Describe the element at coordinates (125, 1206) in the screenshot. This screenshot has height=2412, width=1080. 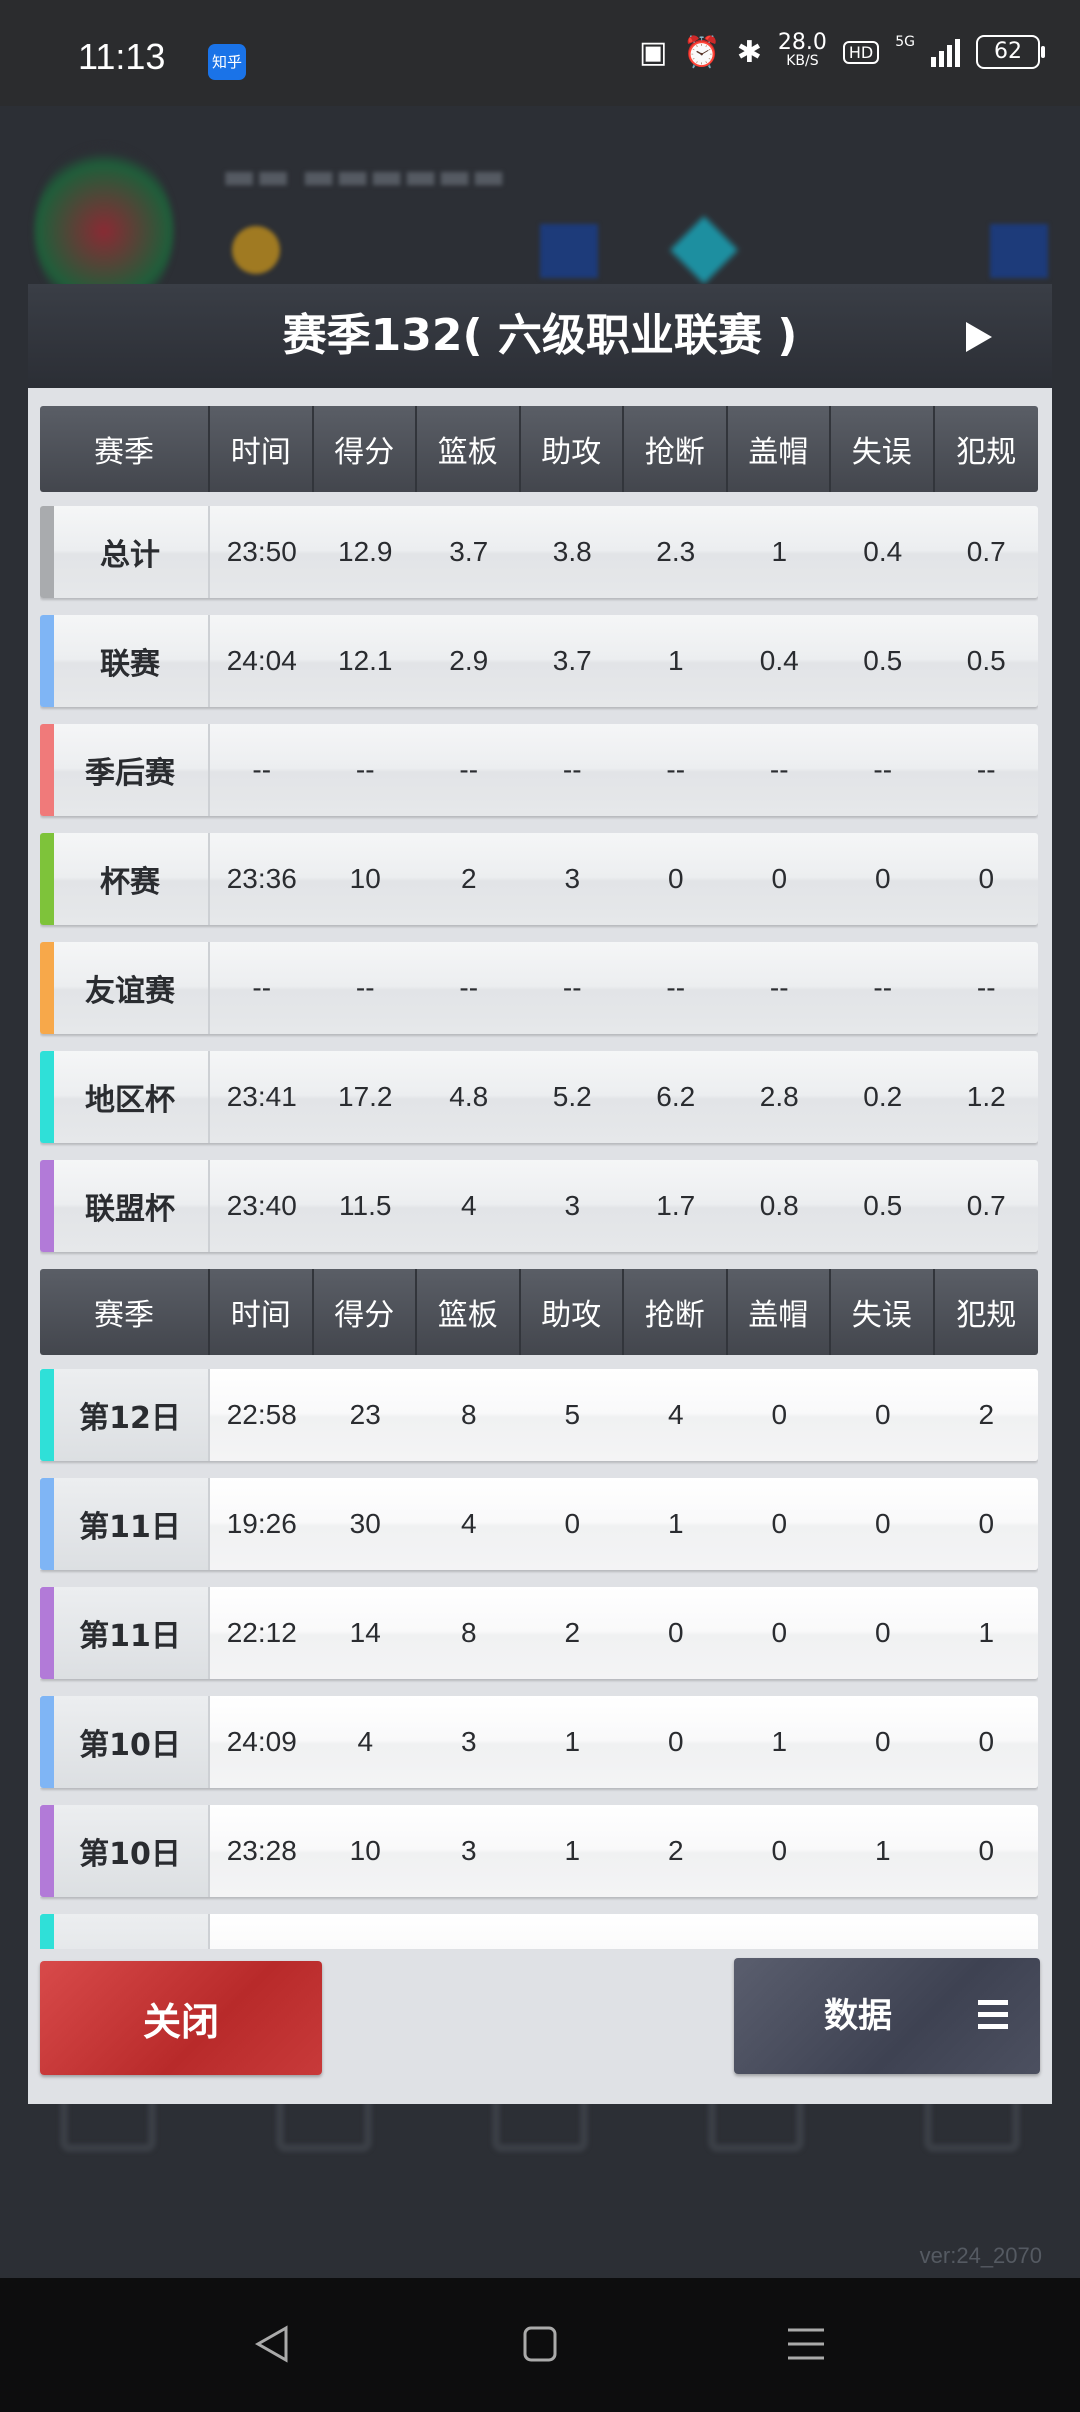
I see `row-label: 联盟杯` at that location.